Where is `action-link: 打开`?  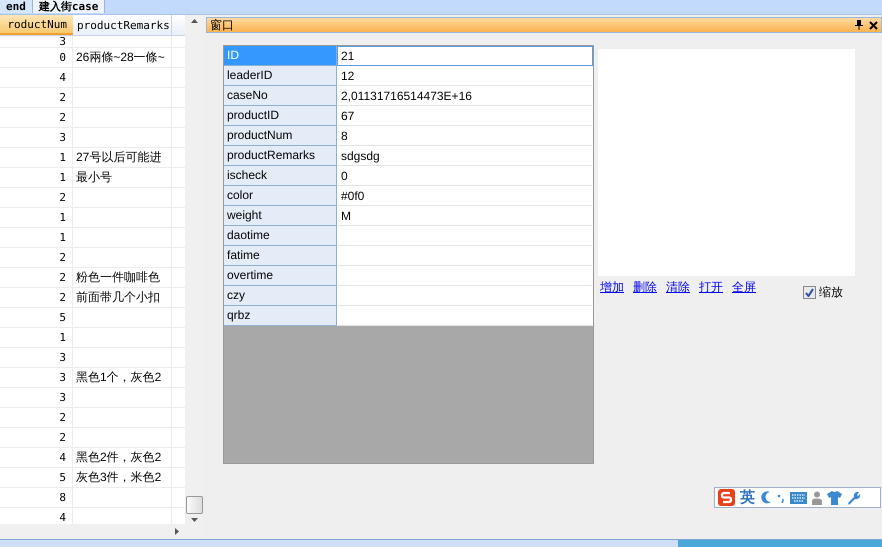 action-link: 打开 is located at coordinates (711, 287).